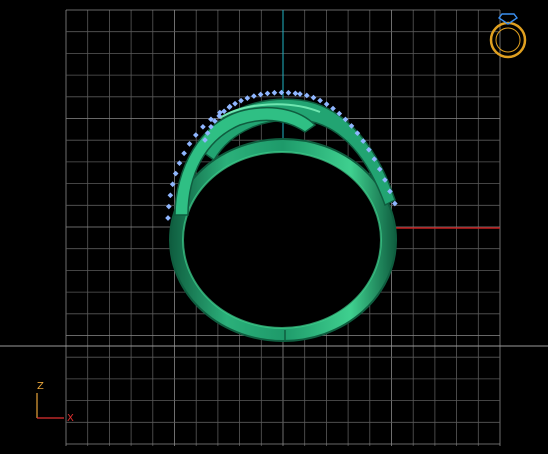 The image size is (548, 454). I want to click on z-axis-label: Z, so click(40, 386).